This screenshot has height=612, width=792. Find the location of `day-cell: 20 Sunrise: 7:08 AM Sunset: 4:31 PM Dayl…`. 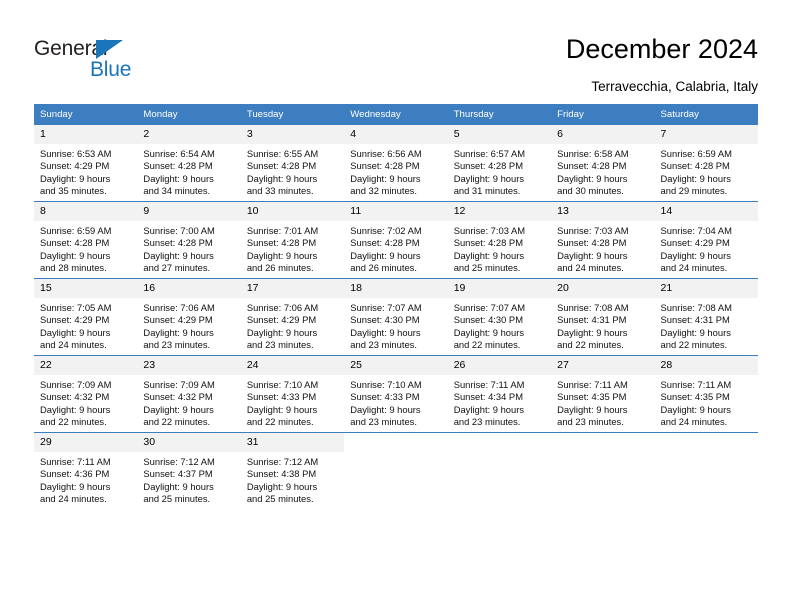

day-cell: 20 Sunrise: 7:08 AM Sunset: 4:31 PM Dayl… is located at coordinates (603, 317).